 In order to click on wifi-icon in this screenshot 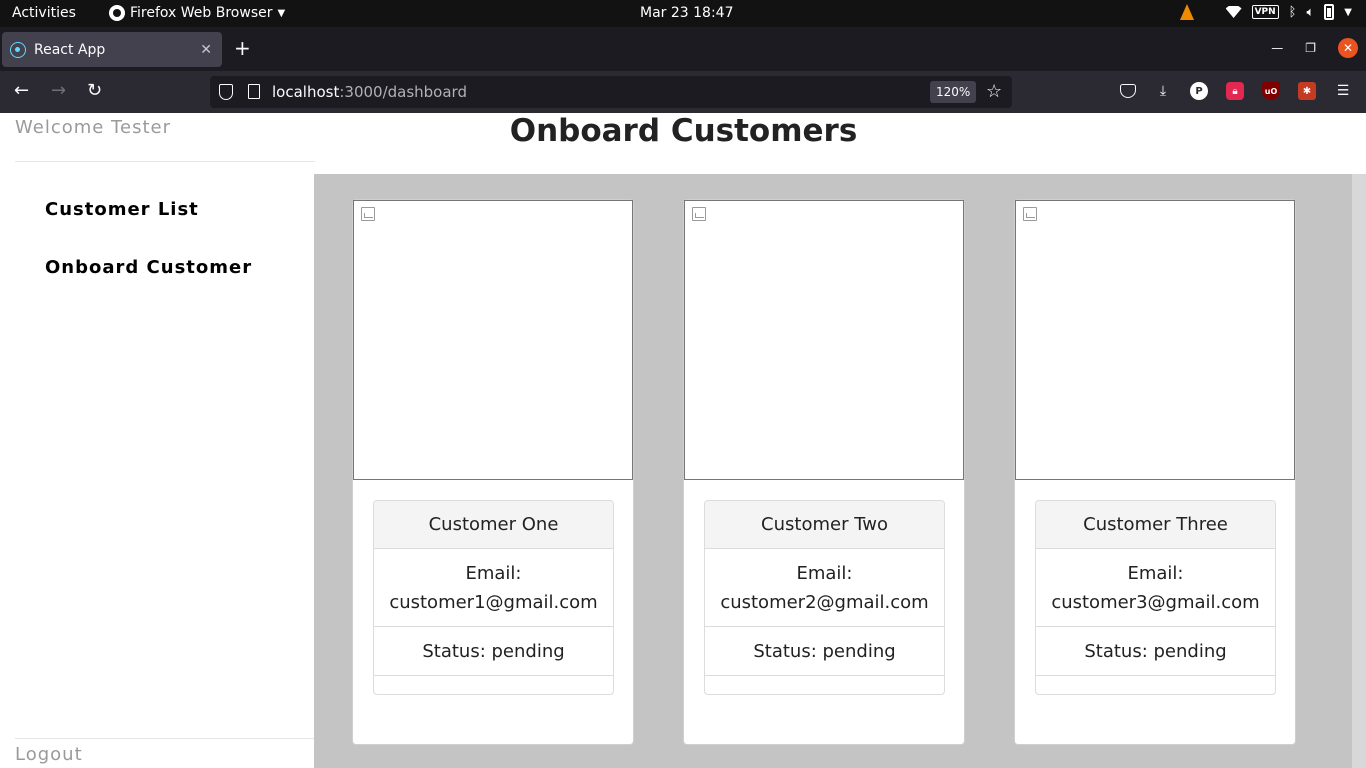, I will do `click(1233, 12)`.